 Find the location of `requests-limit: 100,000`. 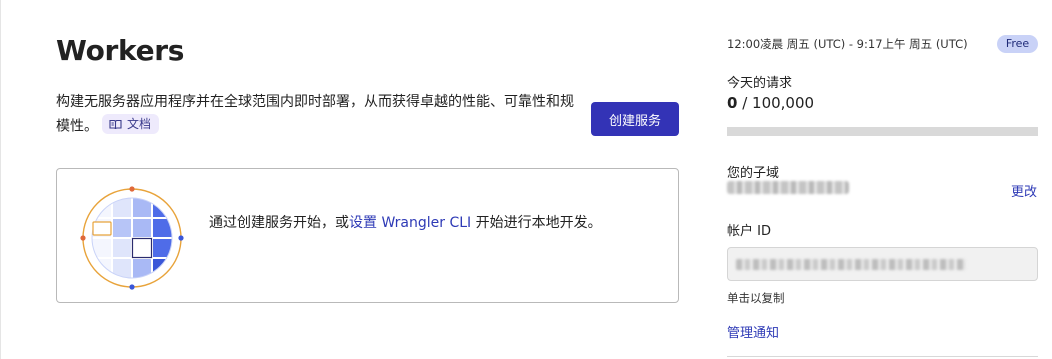

requests-limit: 100,000 is located at coordinates (783, 103).